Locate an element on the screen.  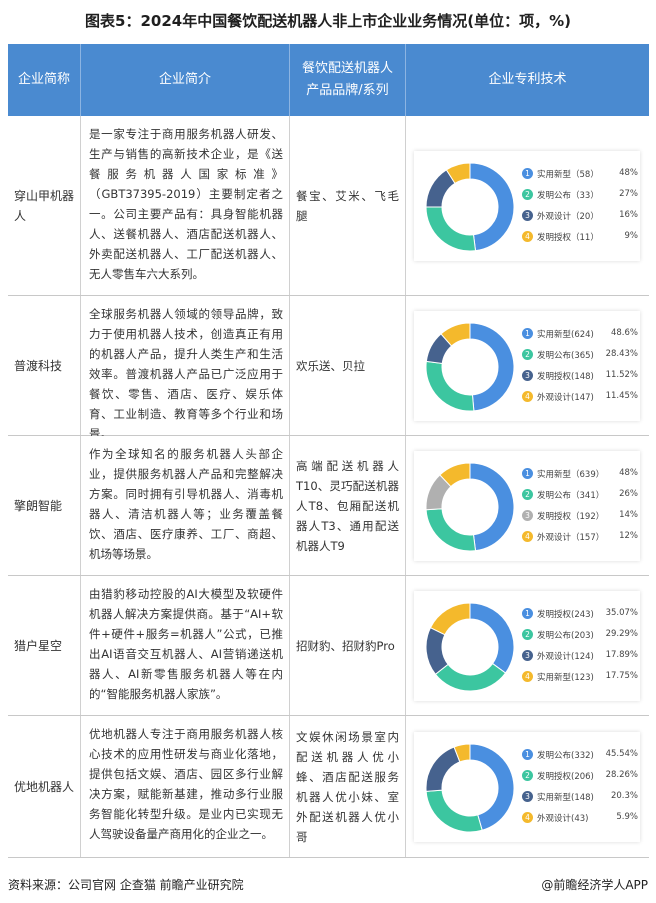
legend-label: 外观设计(124) is located at coordinates (565, 657).